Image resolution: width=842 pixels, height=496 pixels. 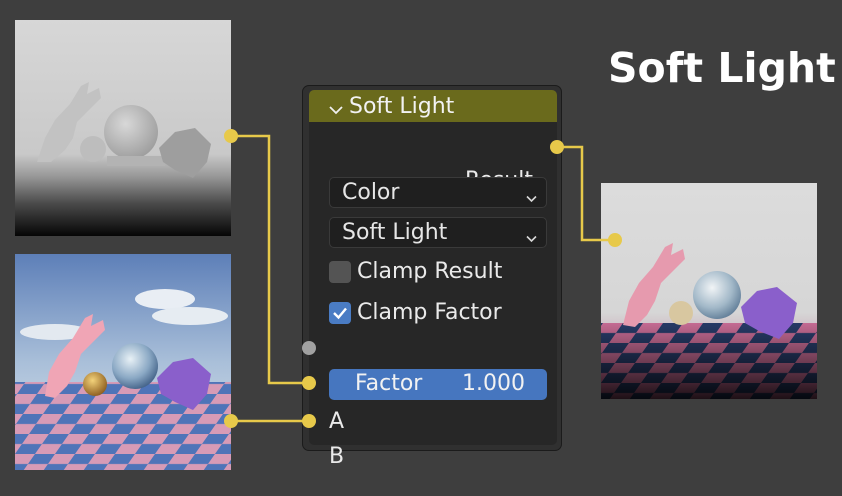 What do you see at coordinates (709, 291) in the screenshot?
I see `result-image` at bounding box center [709, 291].